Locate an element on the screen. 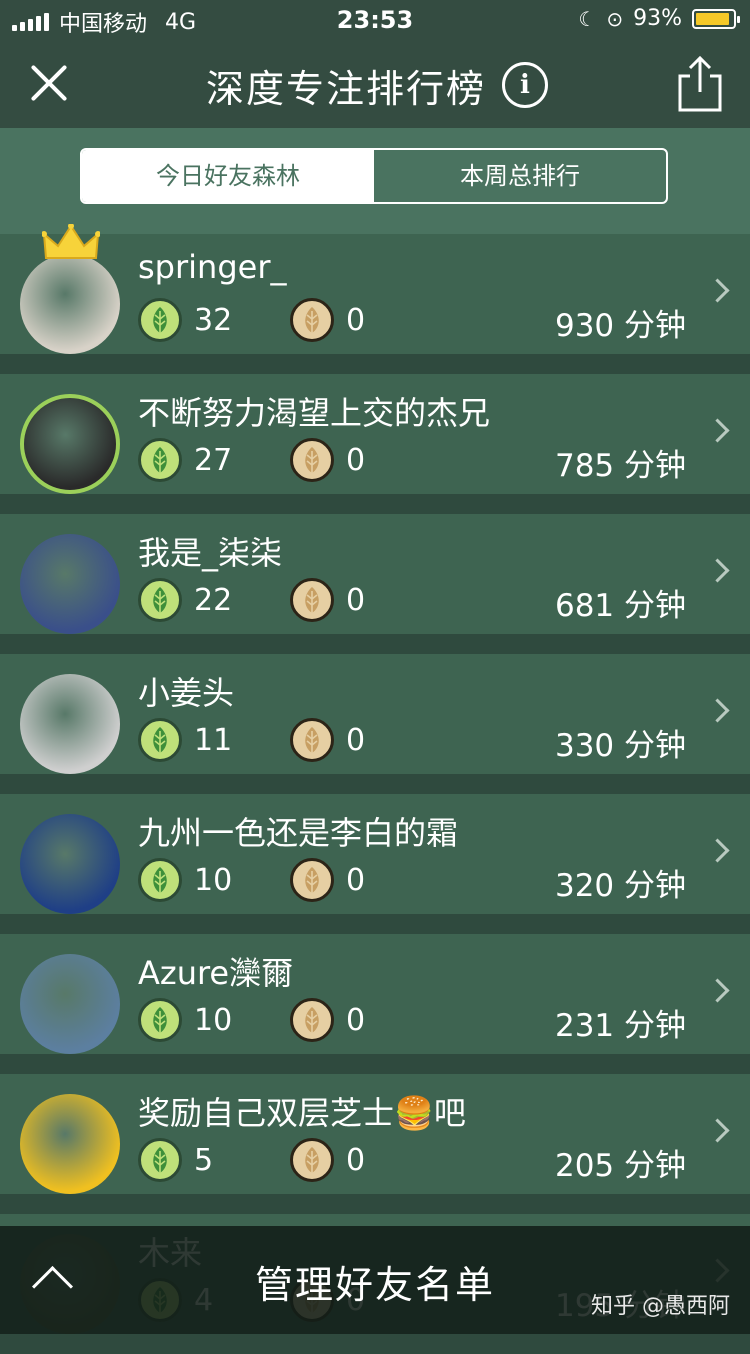 The image size is (750, 1354). status-right: ☾ ⊙ 93% is located at coordinates (659, 18).